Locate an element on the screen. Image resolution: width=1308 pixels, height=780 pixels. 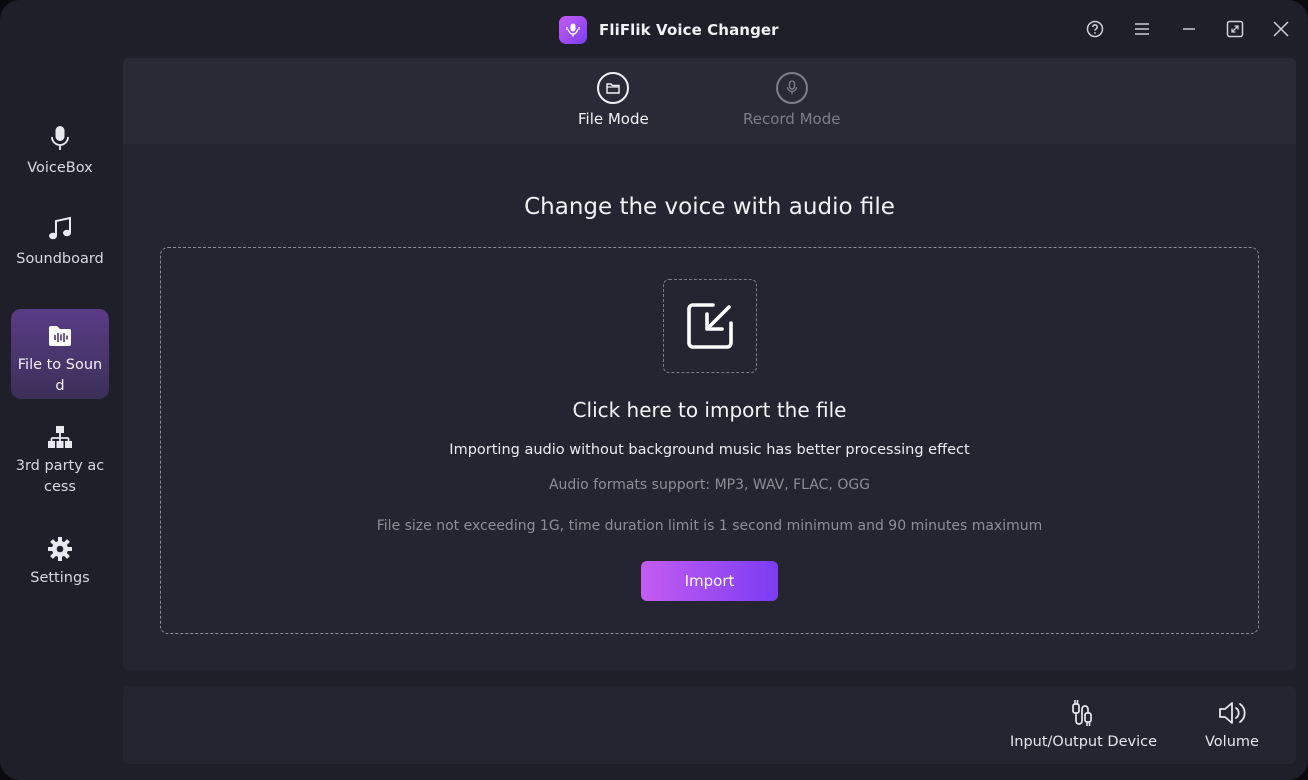
input-output-device-label: Input/Output Device is located at coordinates (1083, 742).